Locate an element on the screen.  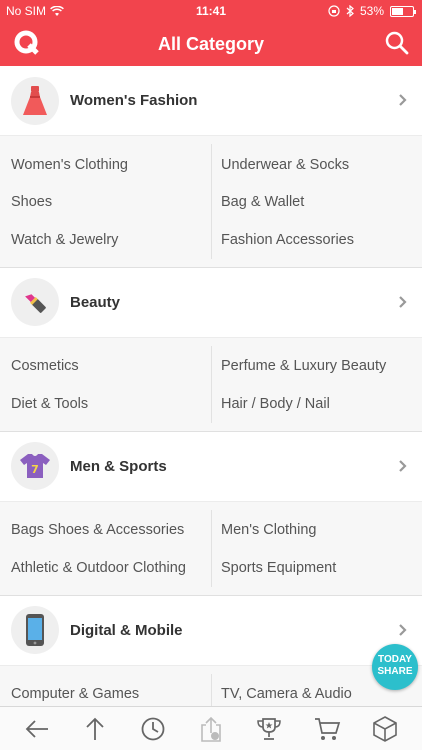
dress-icon is located at coordinates (35, 100).